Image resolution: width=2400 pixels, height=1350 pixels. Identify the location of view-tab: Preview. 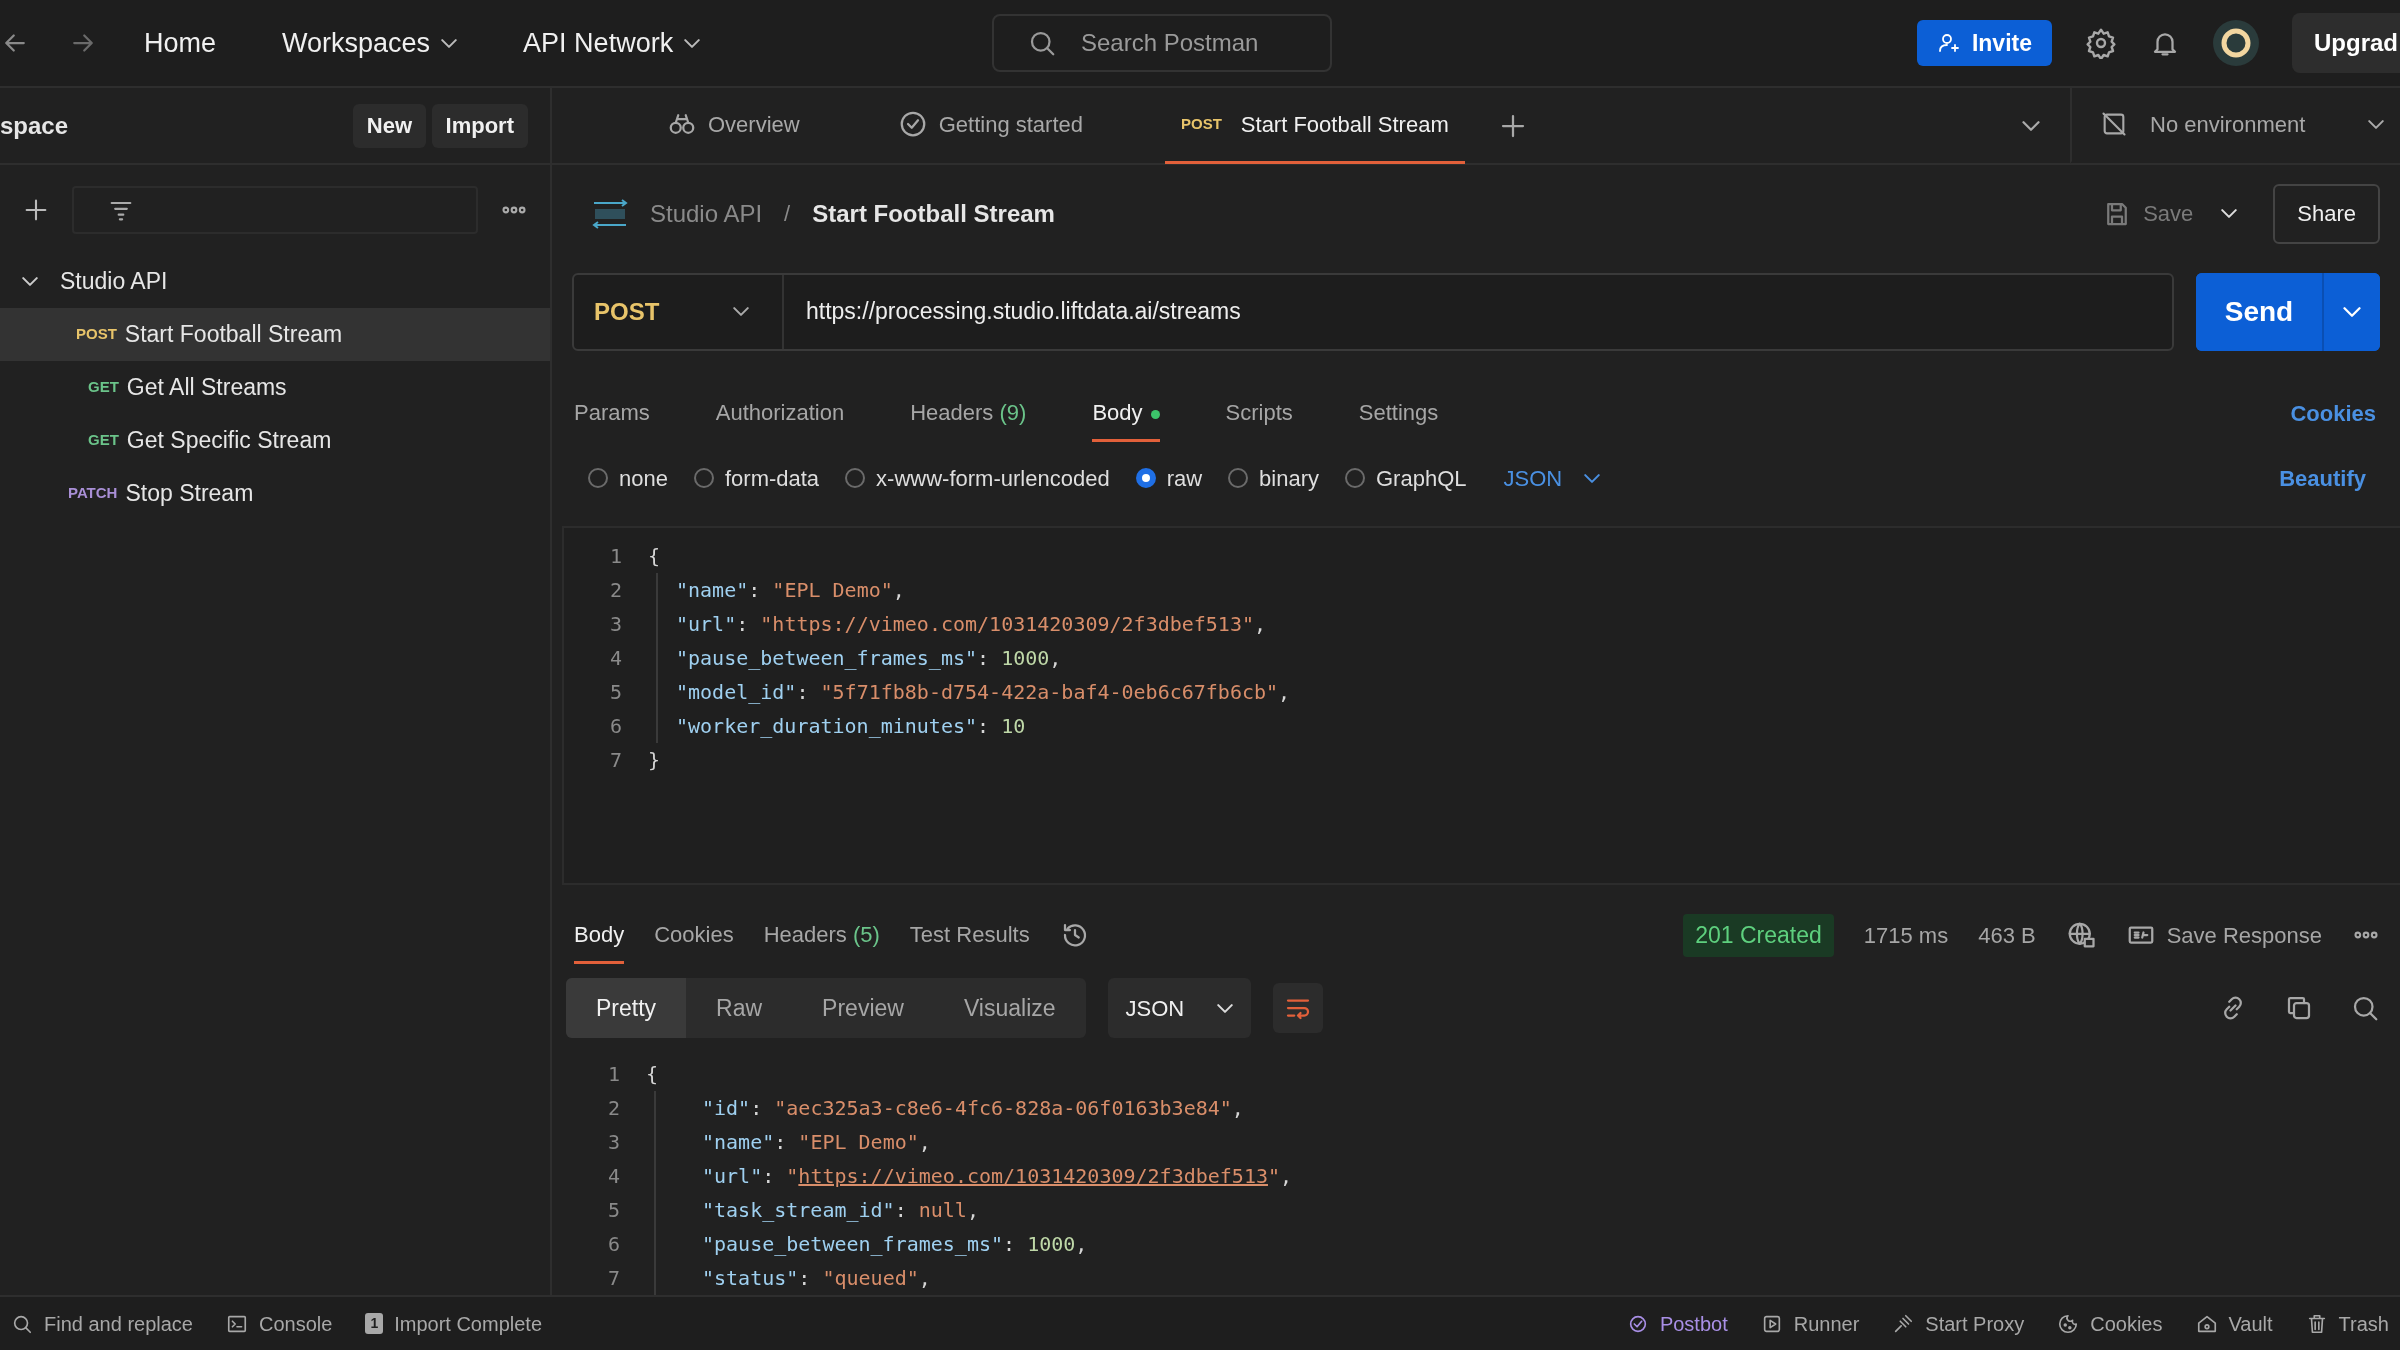
(863, 1008).